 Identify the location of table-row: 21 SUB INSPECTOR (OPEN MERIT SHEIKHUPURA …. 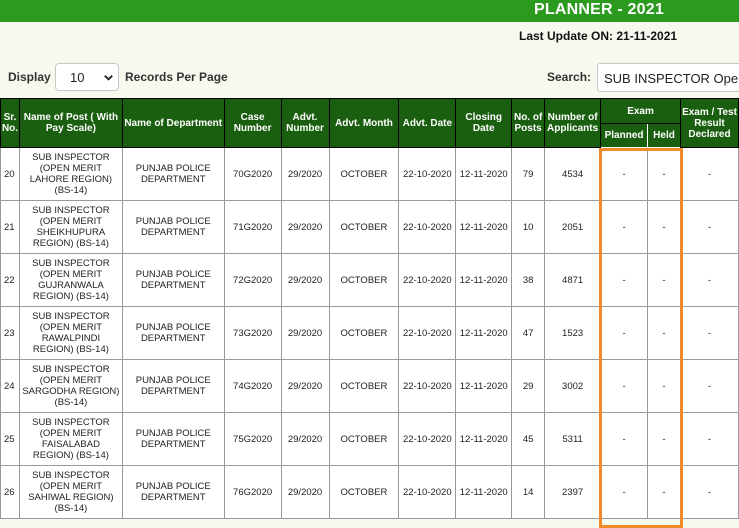
(369, 227).